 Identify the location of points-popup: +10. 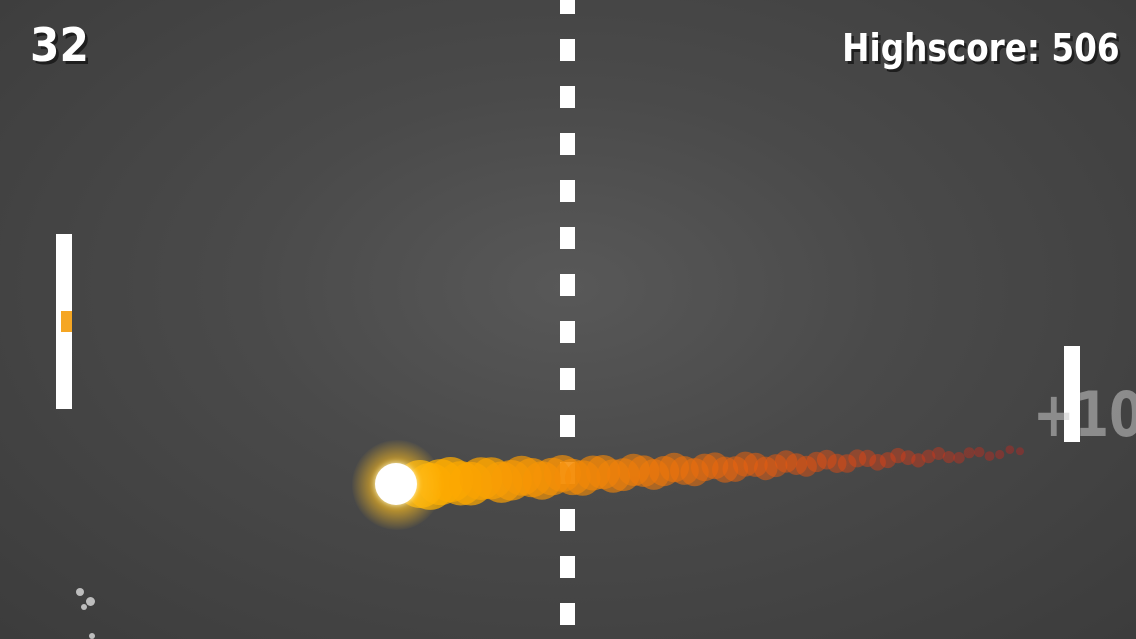
(1084, 414).